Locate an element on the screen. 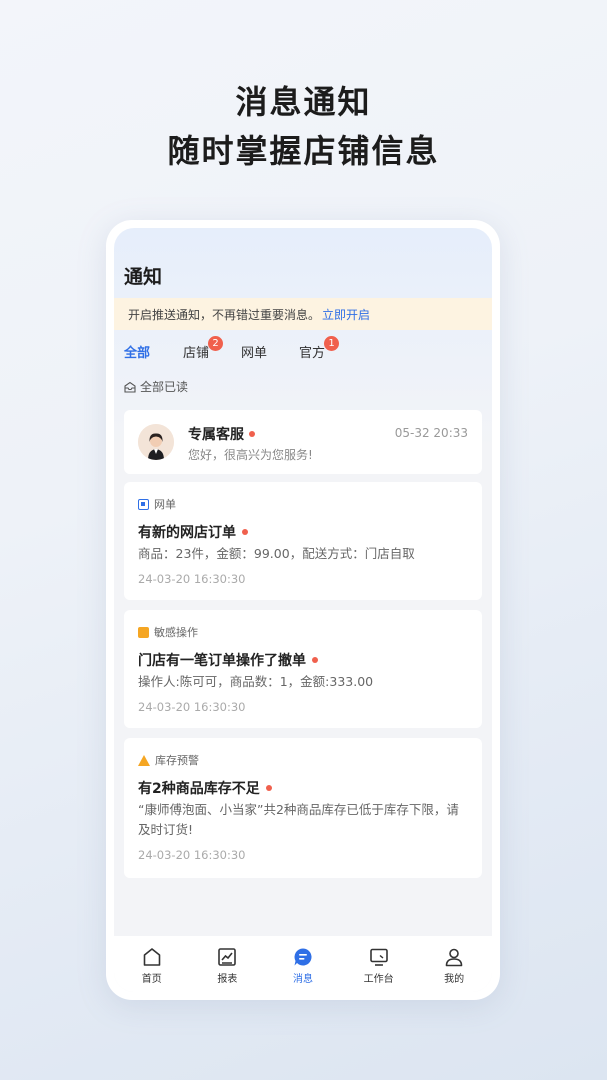 The image size is (607, 1080). notification-title: 门店有一笔订单操作了撤单 is located at coordinates (228, 660).